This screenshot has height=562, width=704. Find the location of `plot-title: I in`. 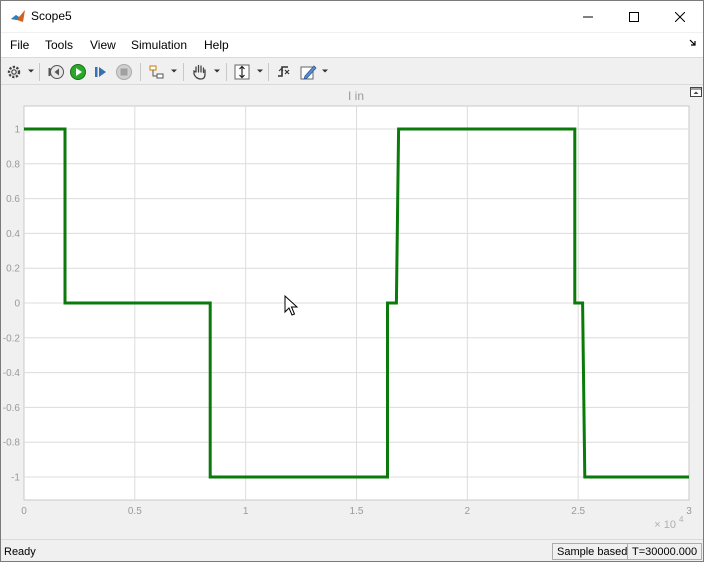

plot-title: I in is located at coordinates (356, 96).